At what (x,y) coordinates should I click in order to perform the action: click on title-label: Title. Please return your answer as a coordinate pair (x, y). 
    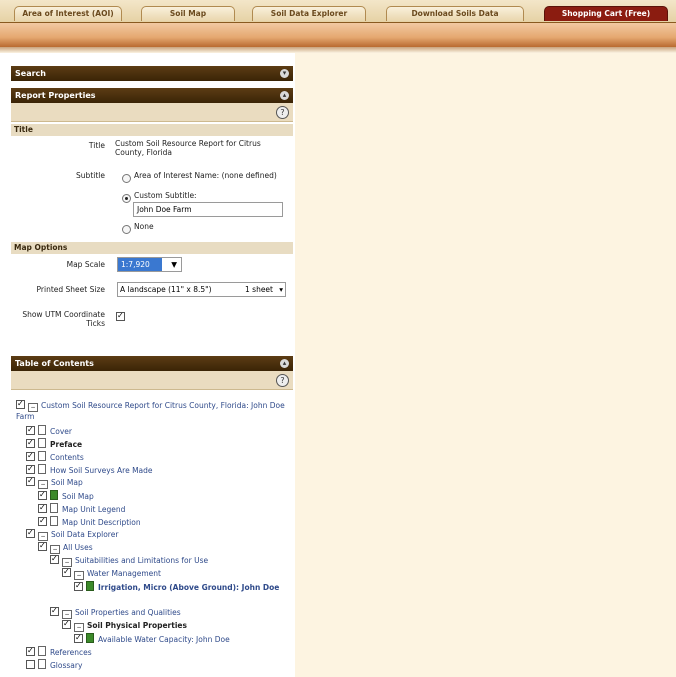
    Looking at the image, I should click on (96, 145).